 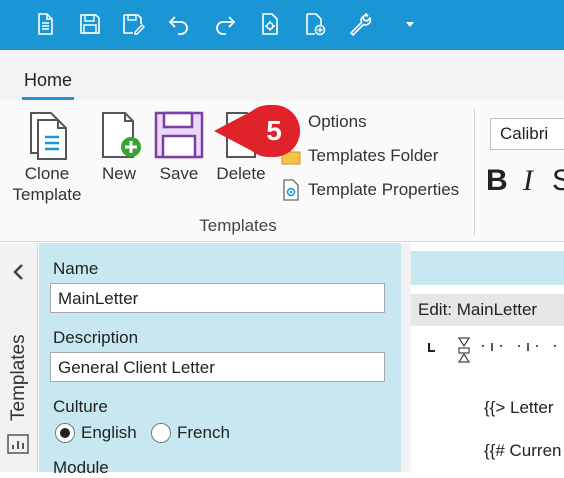 I want to click on editor-ruler, so click(x=495, y=350).